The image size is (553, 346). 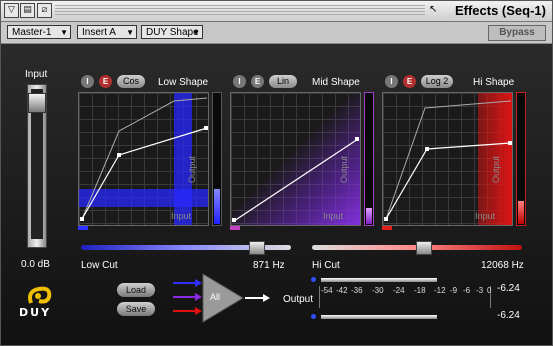 I want to click on scale-tick-label: -18, so click(x=420, y=290).